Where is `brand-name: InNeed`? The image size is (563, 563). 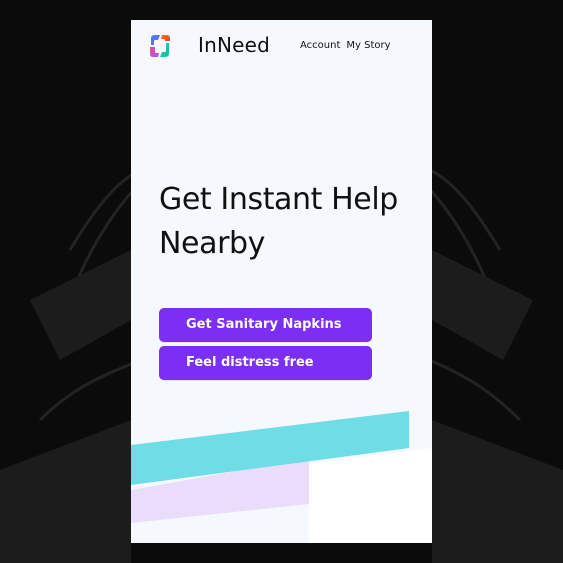
brand-name: InNeed is located at coordinates (234, 45).